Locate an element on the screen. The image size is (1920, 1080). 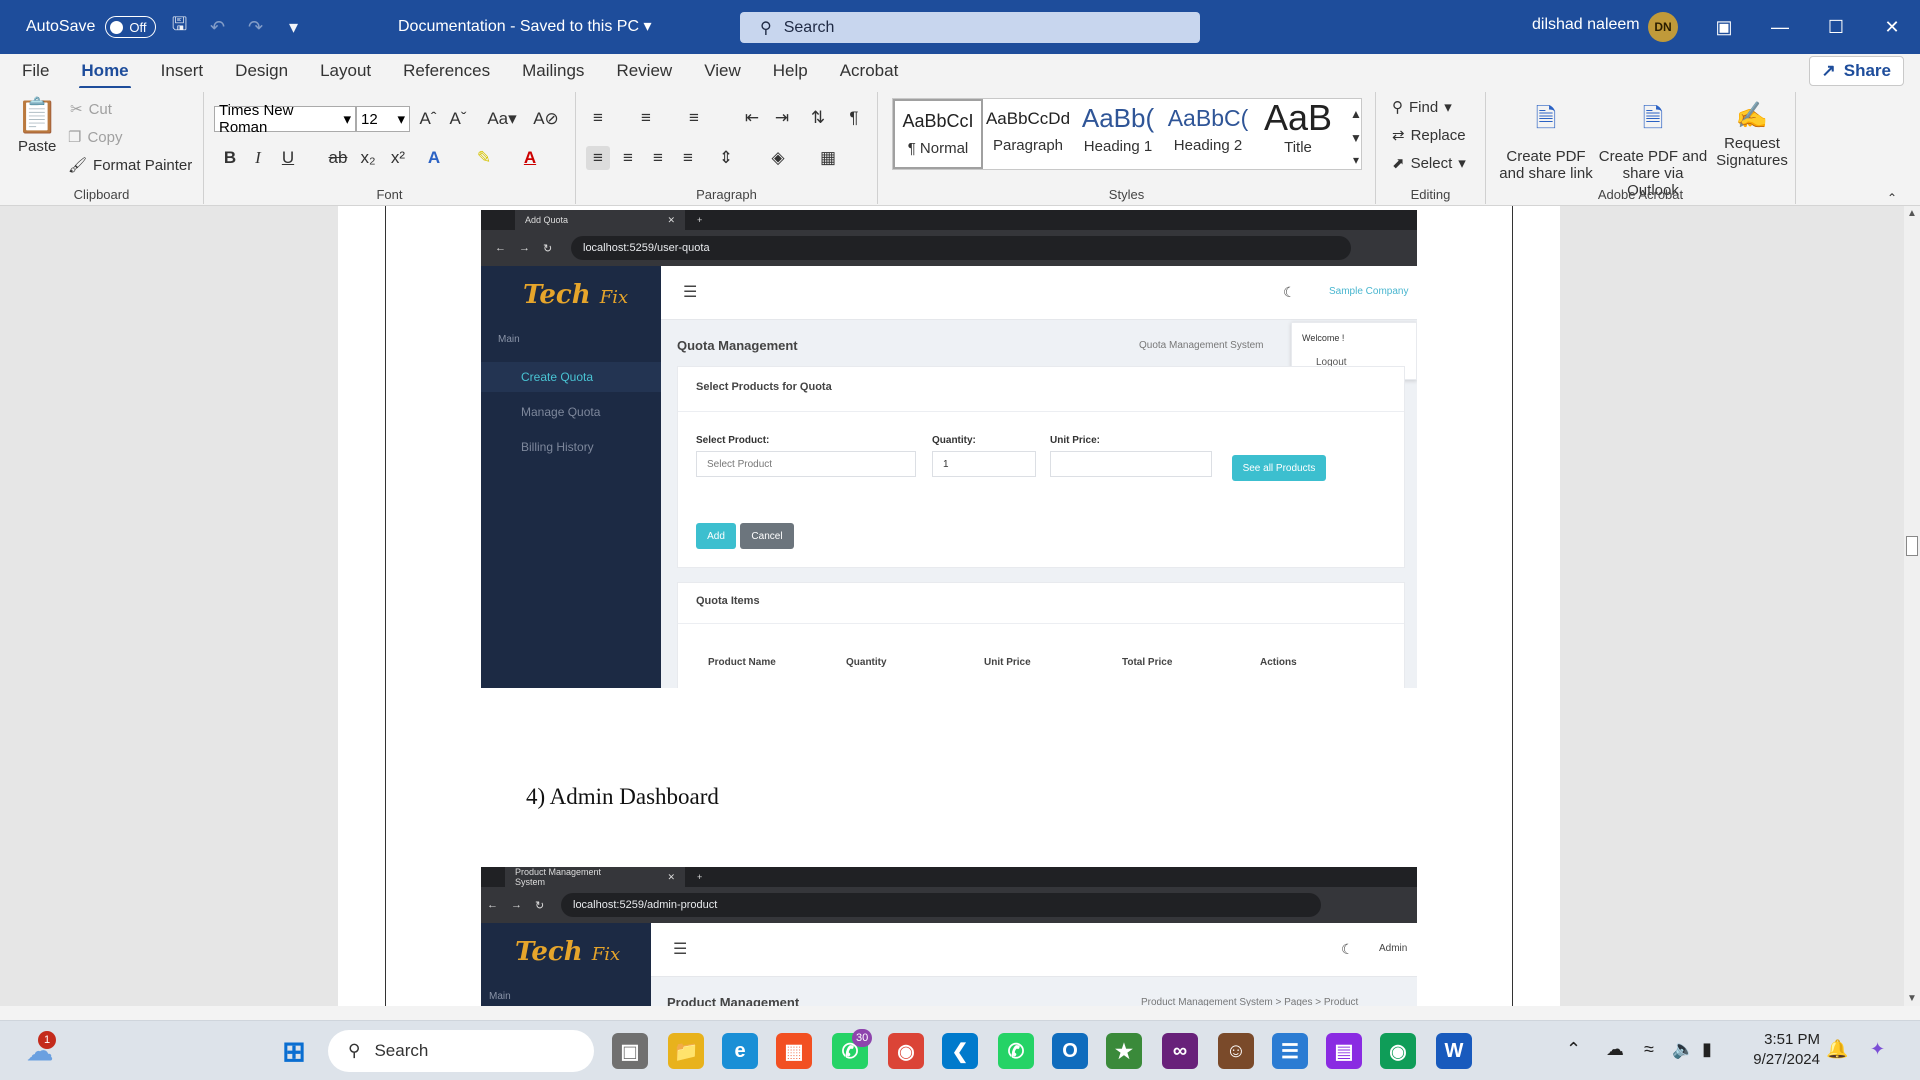
show-formatting-icon: ¶ is located at coordinates (854, 118).